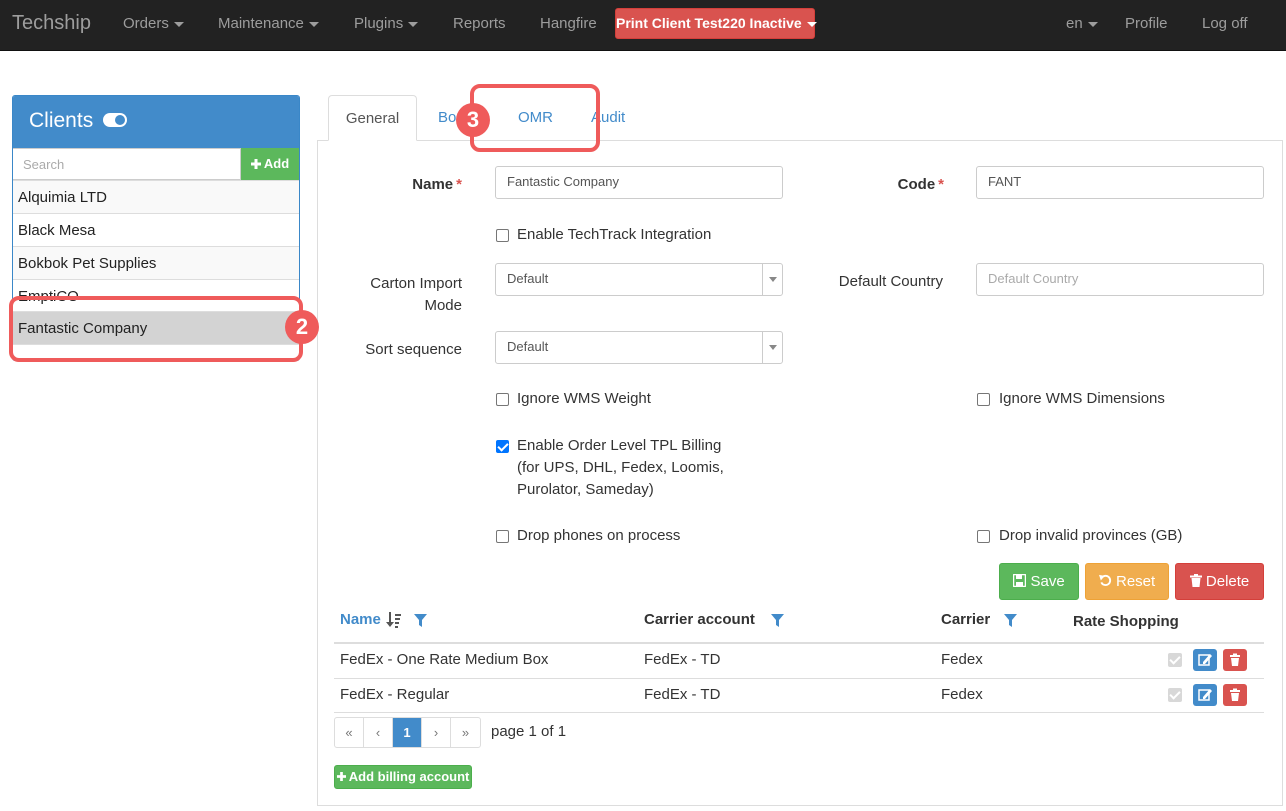 The height and width of the screenshot is (811, 1286). I want to click on carton-import-select: Default, so click(639, 279).